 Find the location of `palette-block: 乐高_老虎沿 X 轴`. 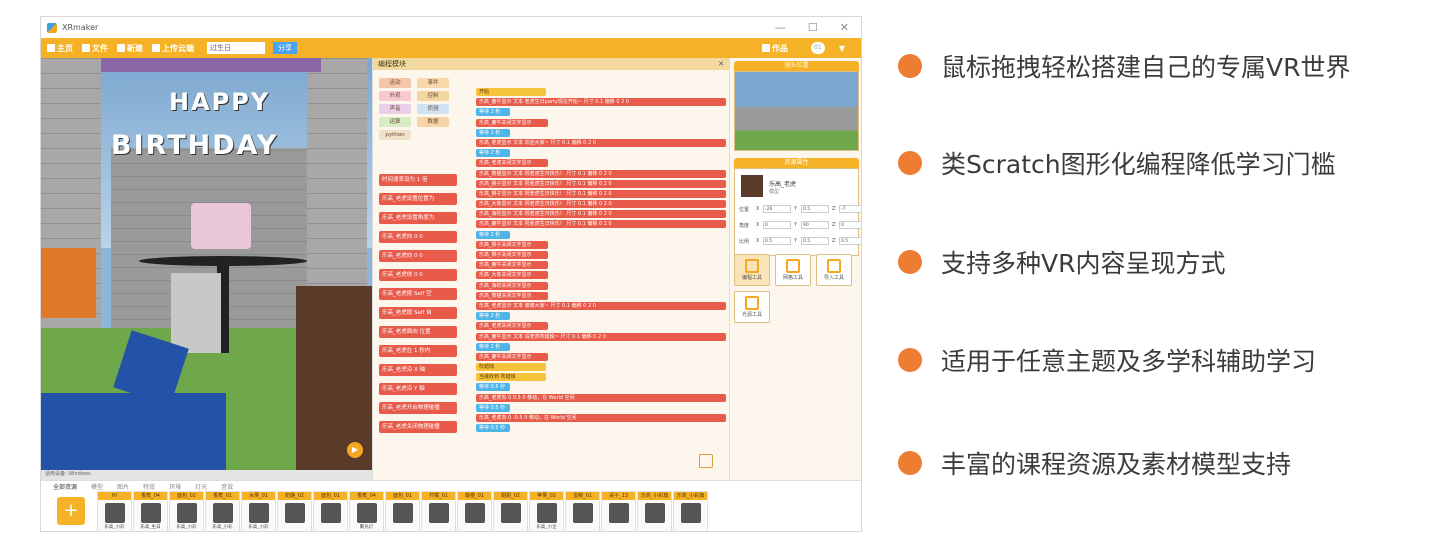

palette-block: 乐高_老虎沿 X 轴 is located at coordinates (418, 370).